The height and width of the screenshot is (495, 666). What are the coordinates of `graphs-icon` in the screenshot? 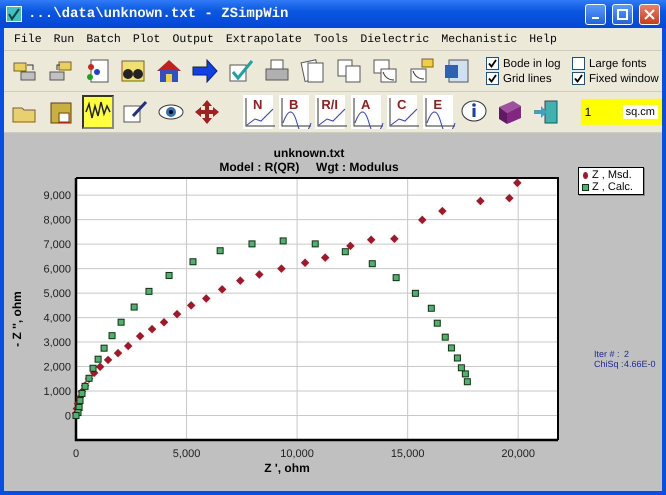 It's located at (385, 71).